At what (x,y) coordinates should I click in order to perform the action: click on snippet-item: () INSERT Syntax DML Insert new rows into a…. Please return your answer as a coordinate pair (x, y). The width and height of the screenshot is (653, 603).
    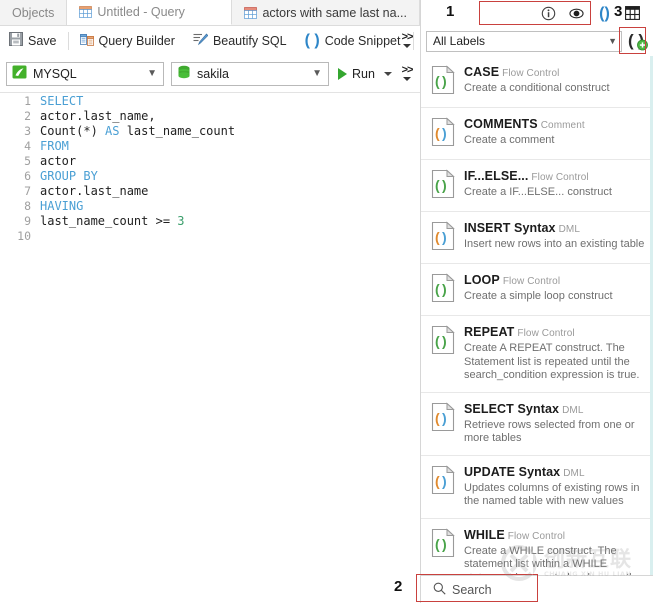
    Looking at the image, I should click on (537, 238).